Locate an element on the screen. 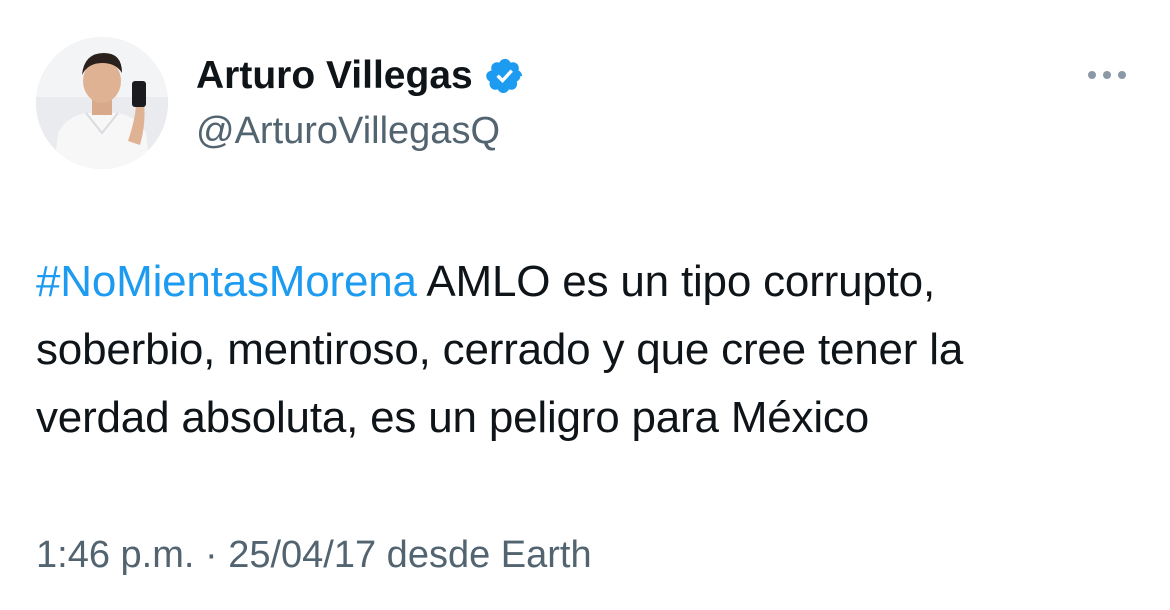  verified-badge-icon is located at coordinates (505, 76).